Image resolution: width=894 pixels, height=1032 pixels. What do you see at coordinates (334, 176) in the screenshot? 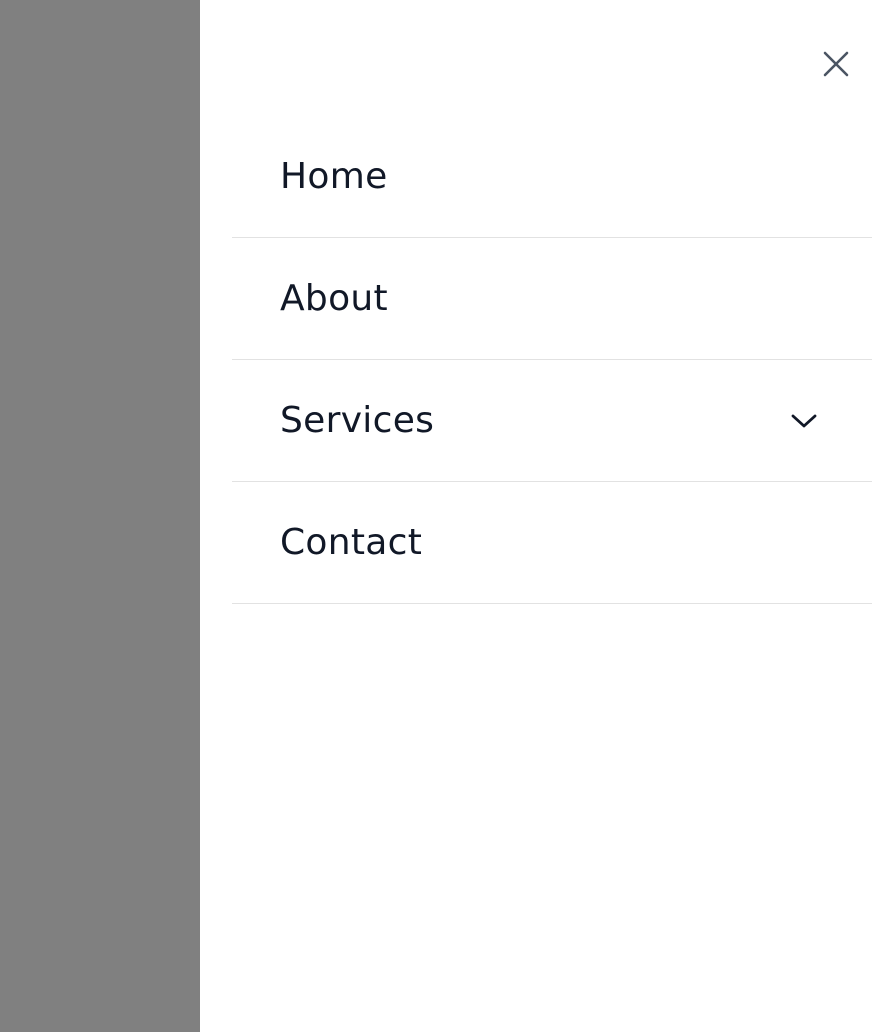
I see `nav-item-label: Home` at bounding box center [334, 176].